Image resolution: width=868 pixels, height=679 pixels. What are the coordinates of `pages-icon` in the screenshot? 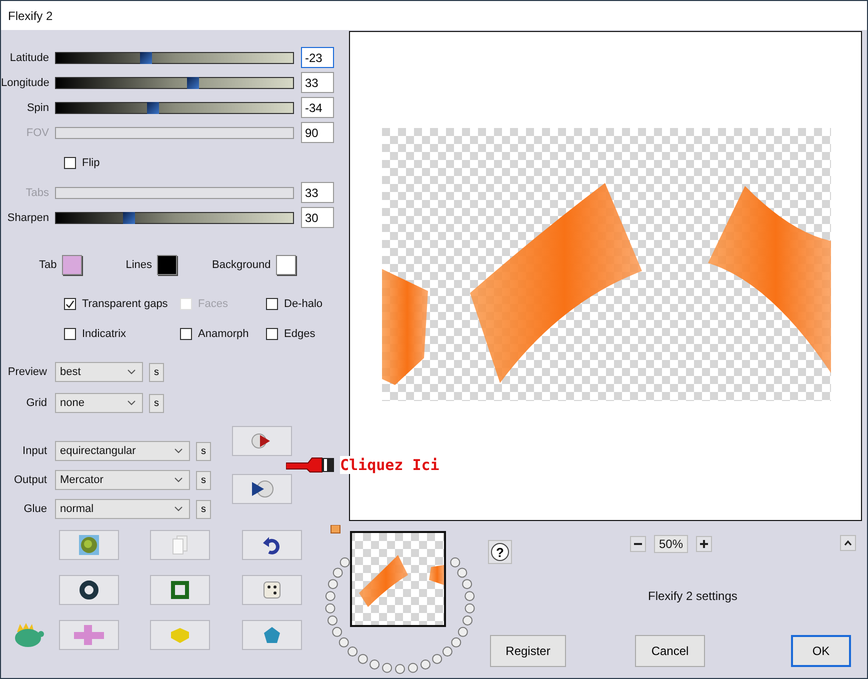 It's located at (180, 545).